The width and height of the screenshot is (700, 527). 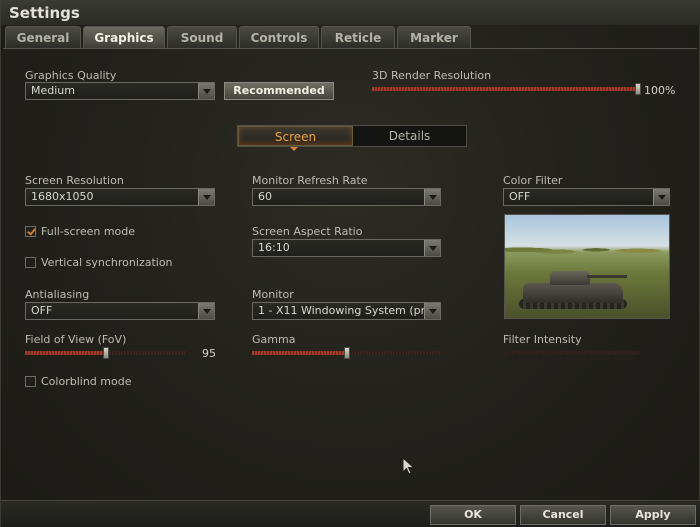 I want to click on title-bar: Settings, so click(x=350, y=13).